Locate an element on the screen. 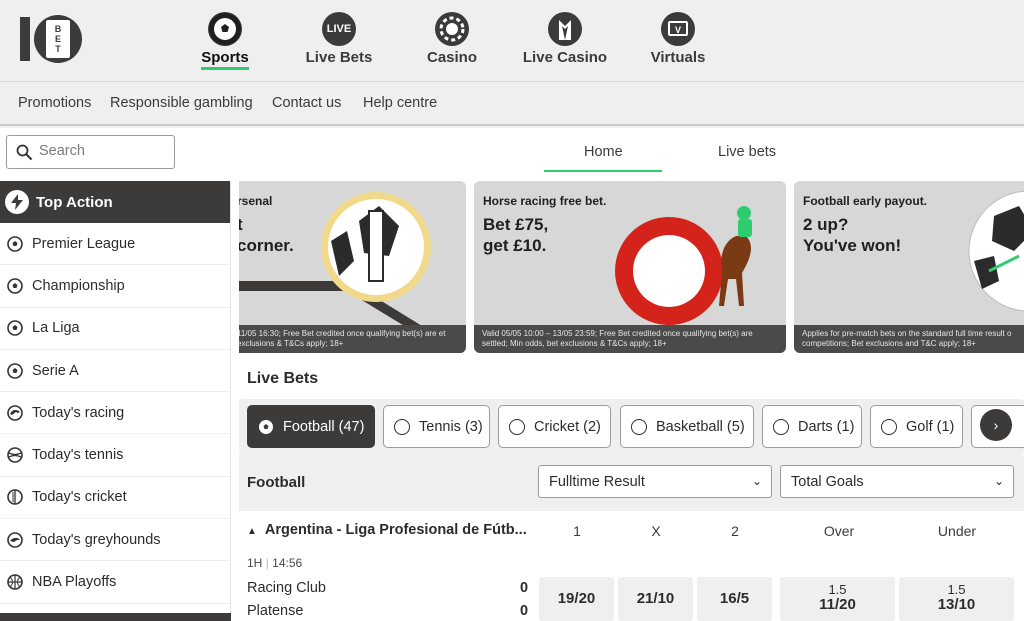 The height and width of the screenshot is (621, 1024). search-input is located at coordinates (104, 151).